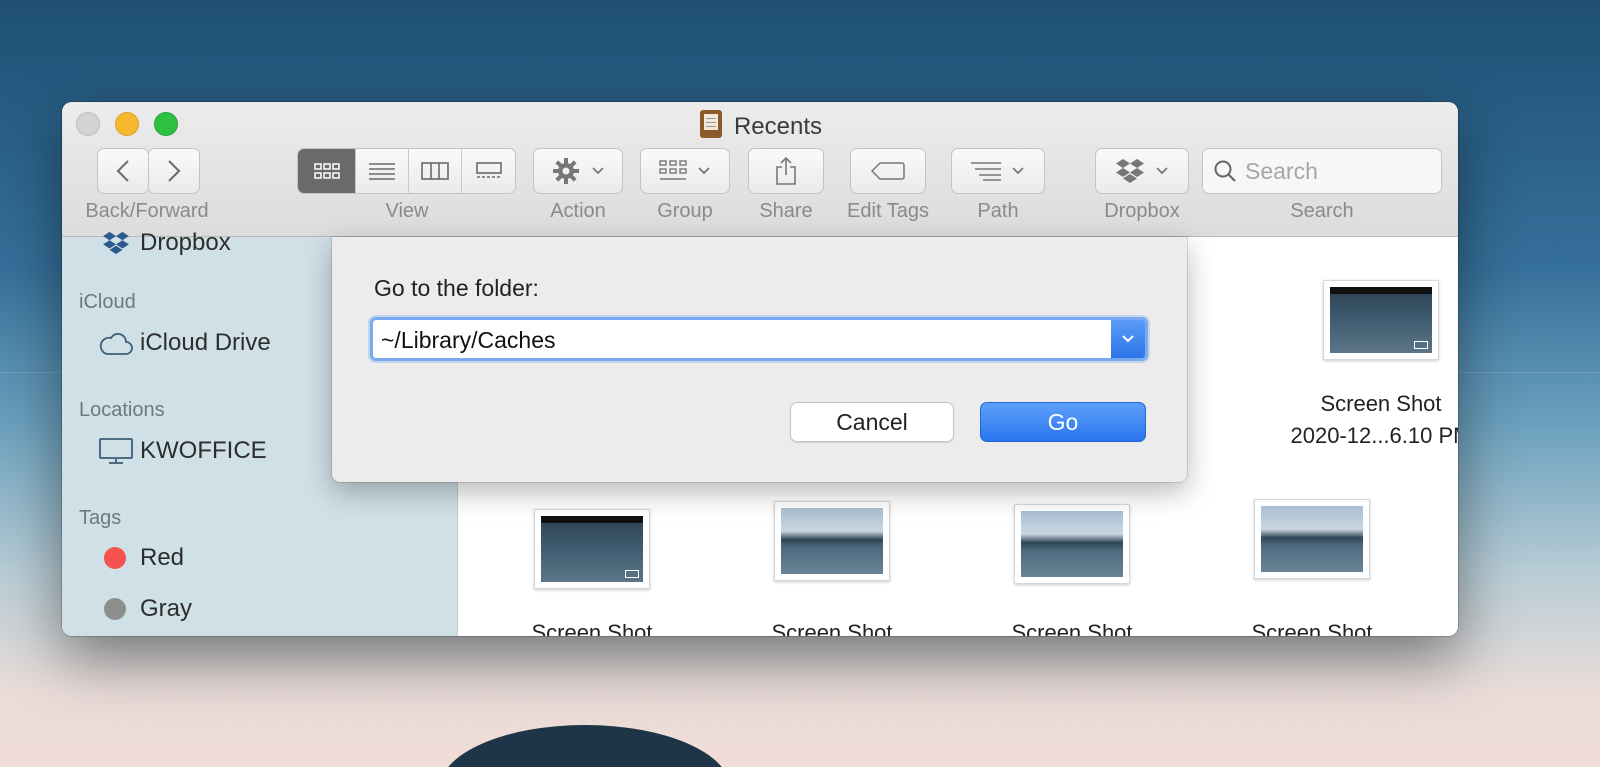 This screenshot has width=1600, height=767. What do you see at coordinates (116, 451) in the screenshot?
I see `computer-icon` at bounding box center [116, 451].